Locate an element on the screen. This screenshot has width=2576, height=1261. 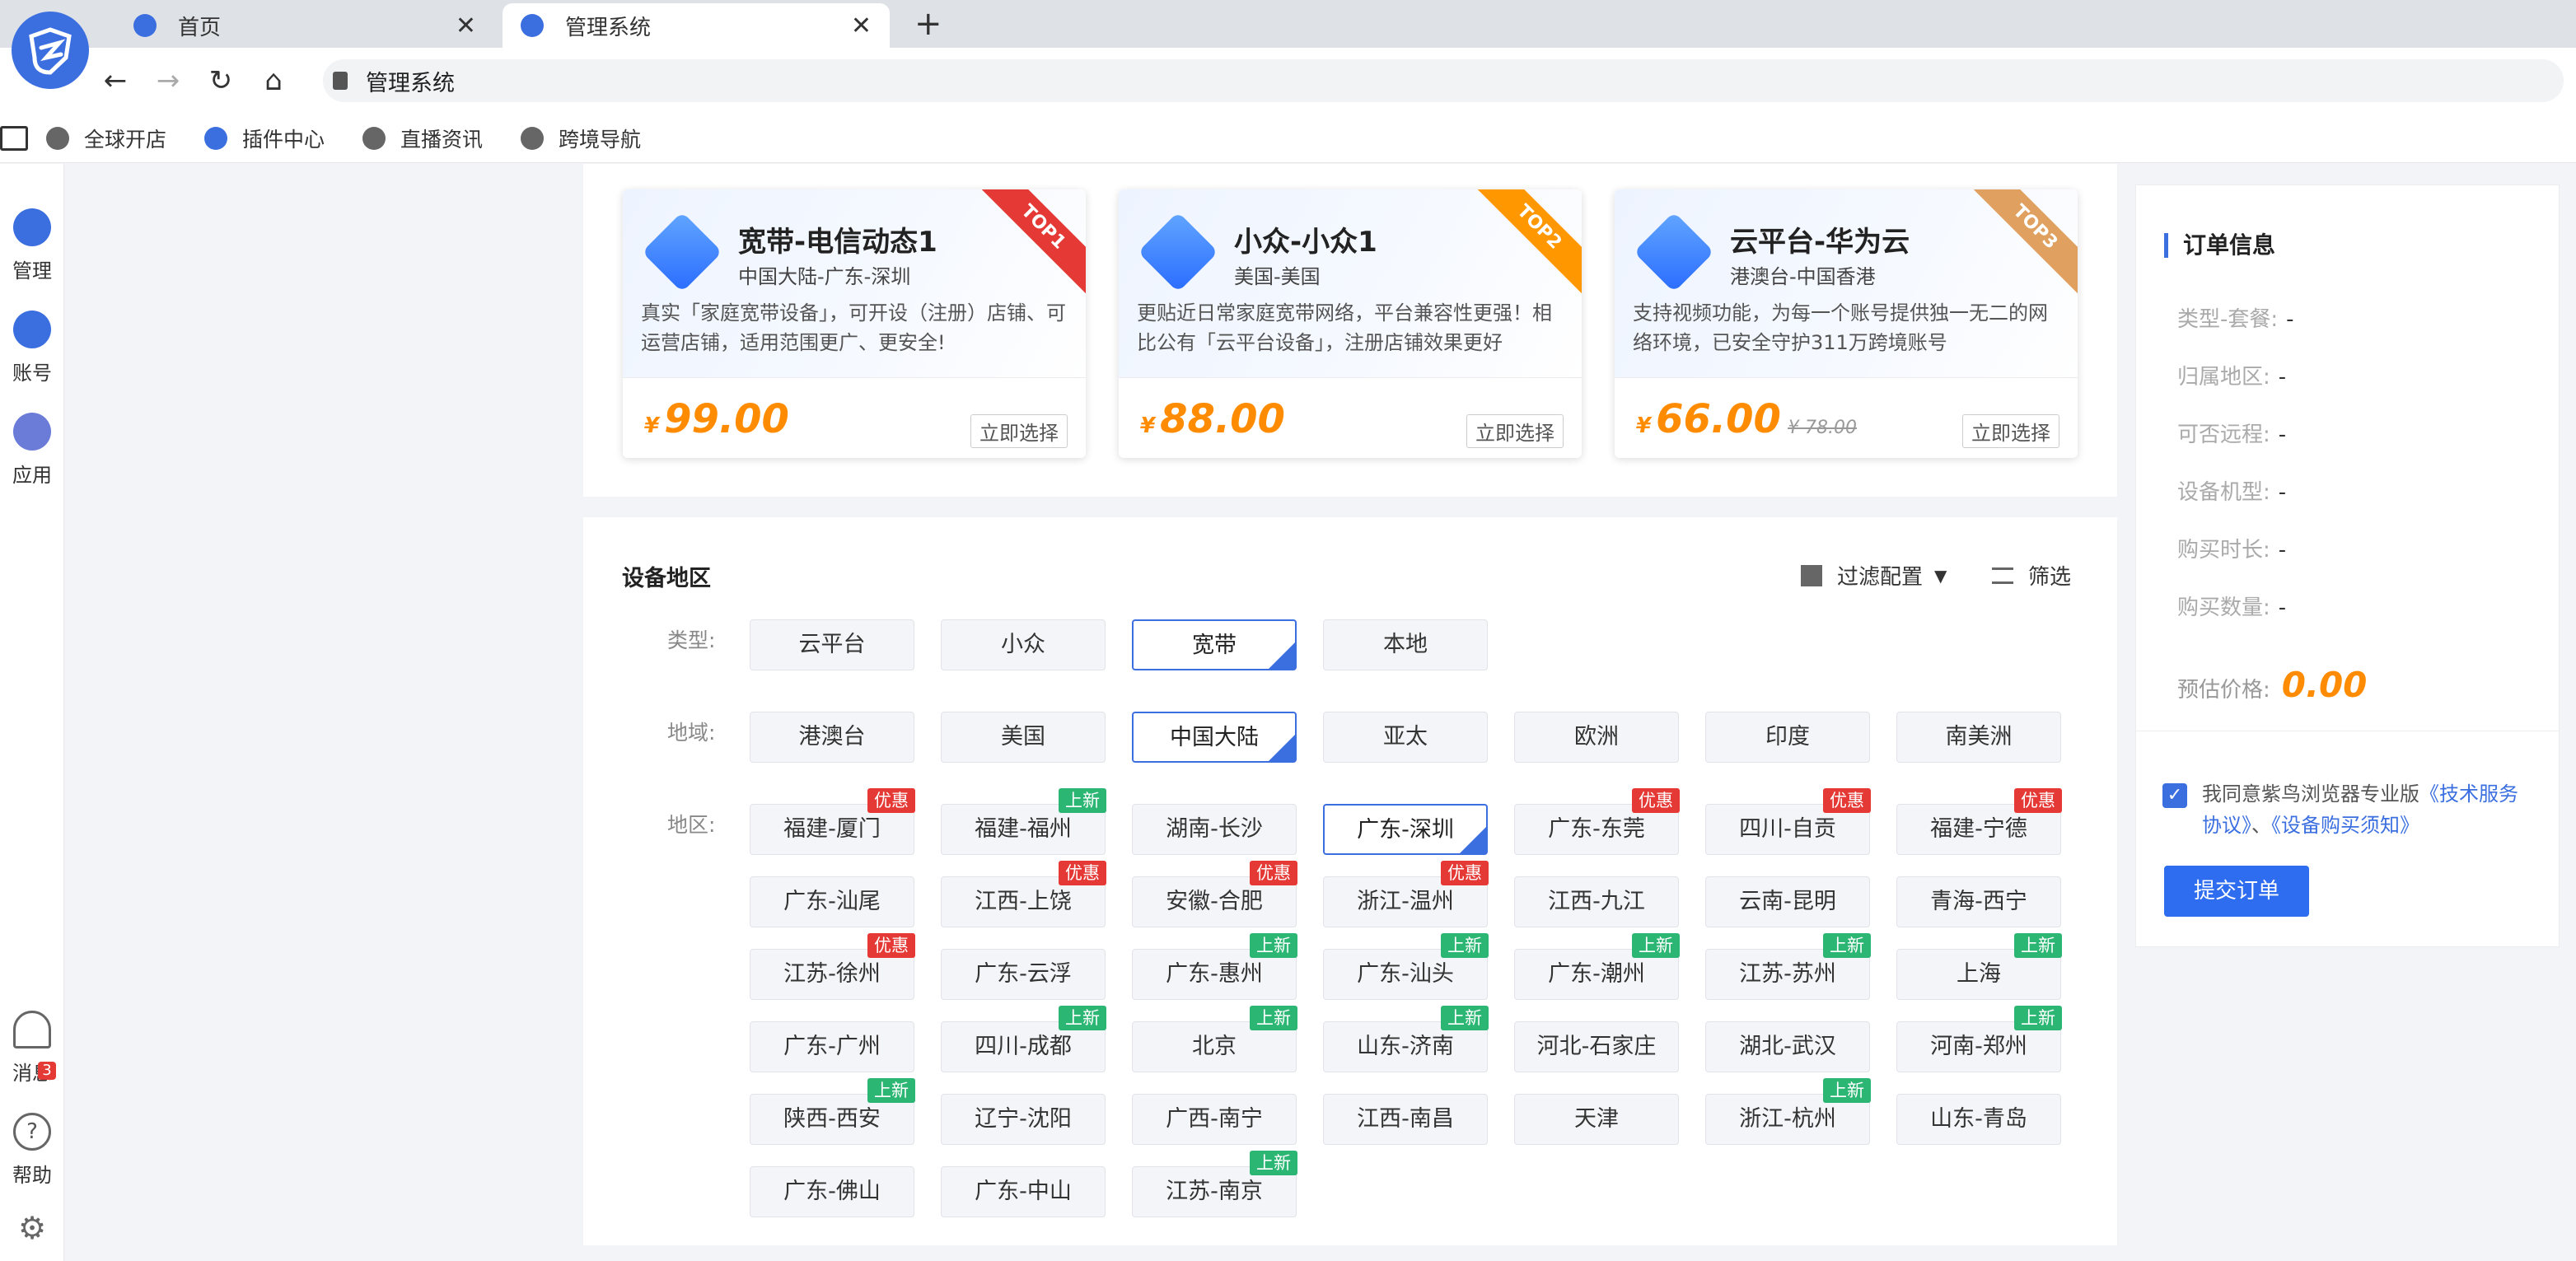
price-value: 88.00 is located at coordinates (1222, 419).